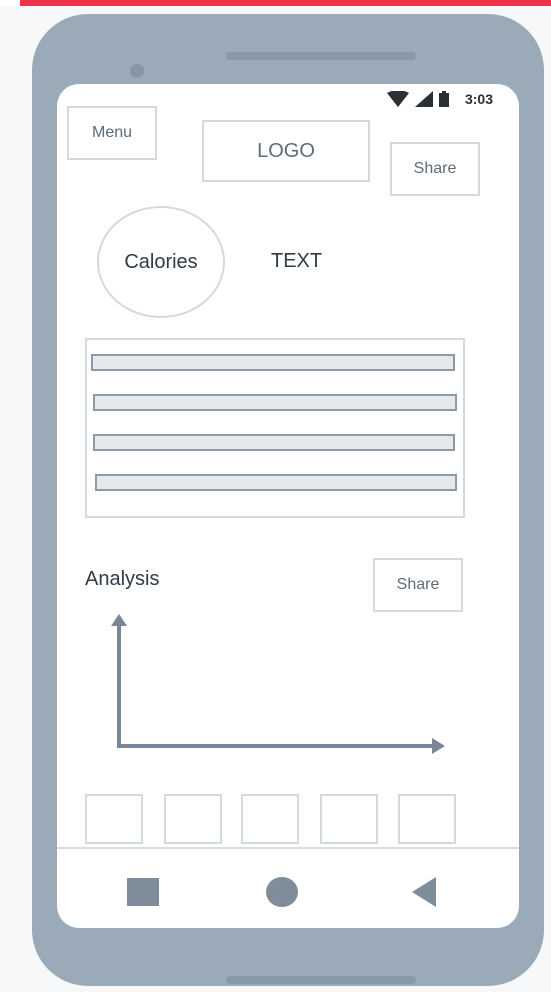 Image resolution: width=551 pixels, height=992 pixels. Describe the element at coordinates (297, 261) in the screenshot. I see `summary-text: TEXT` at that location.